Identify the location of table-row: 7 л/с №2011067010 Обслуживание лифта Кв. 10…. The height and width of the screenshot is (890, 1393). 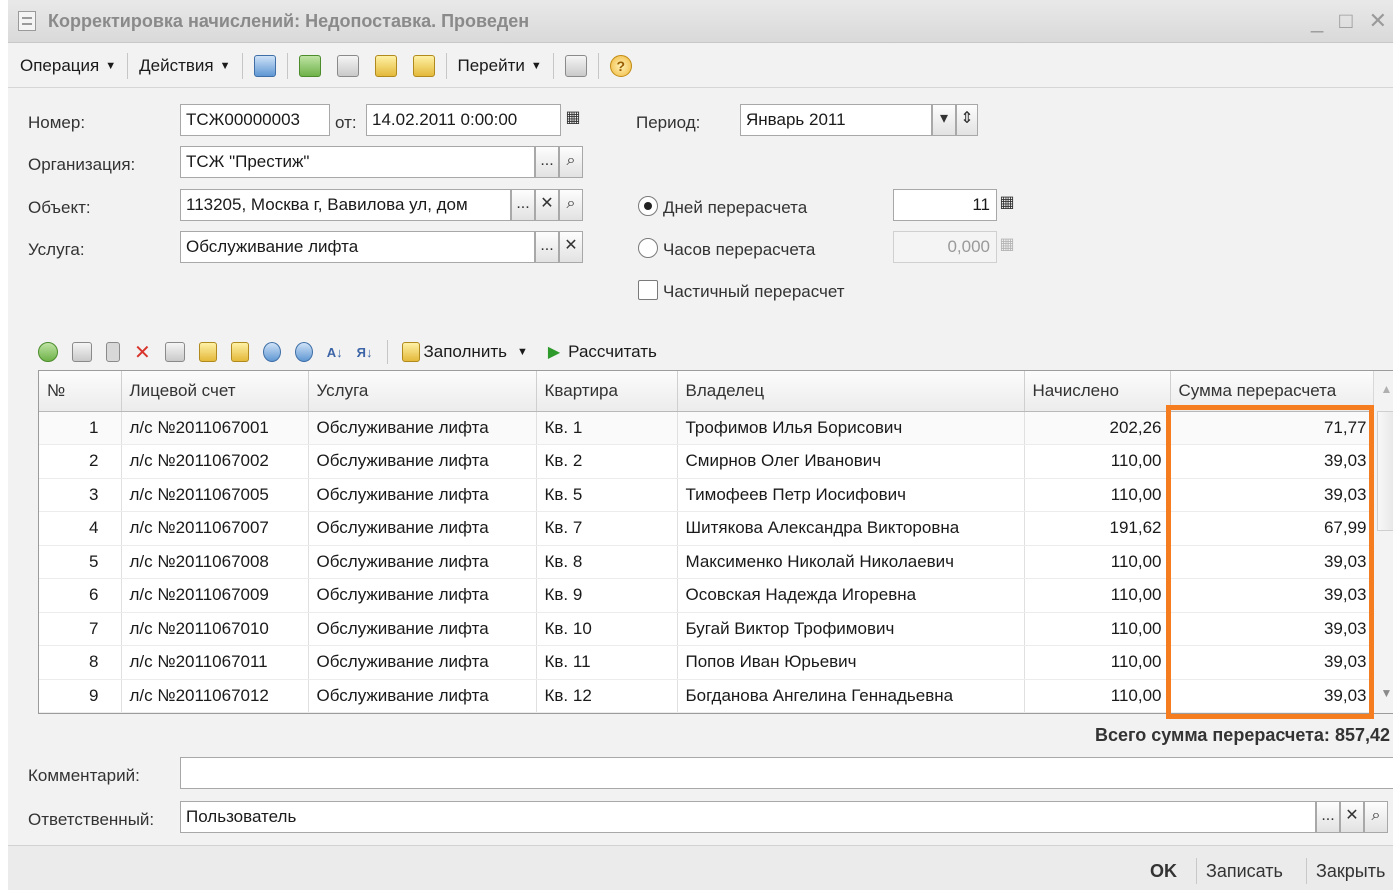
(707, 629).